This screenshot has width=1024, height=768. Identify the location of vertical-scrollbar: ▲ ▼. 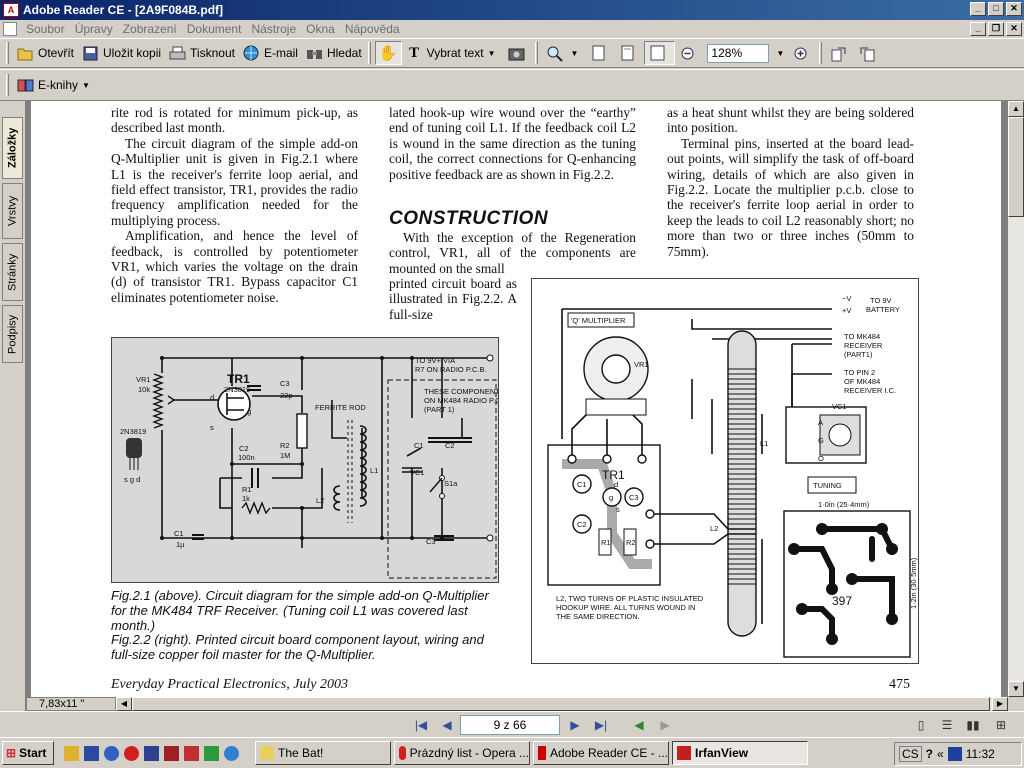
(1016, 399).